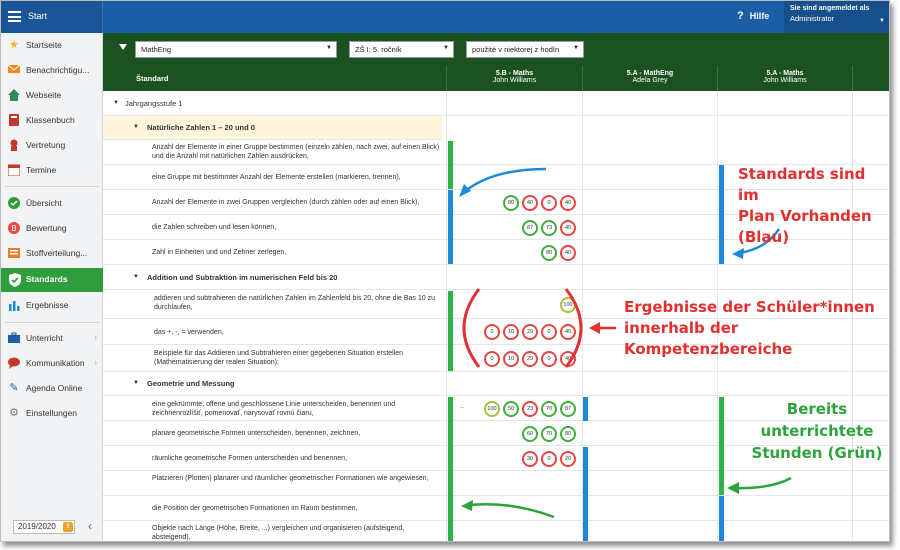  I want to click on annotation-line: Plan Vorhanden, so click(805, 216).